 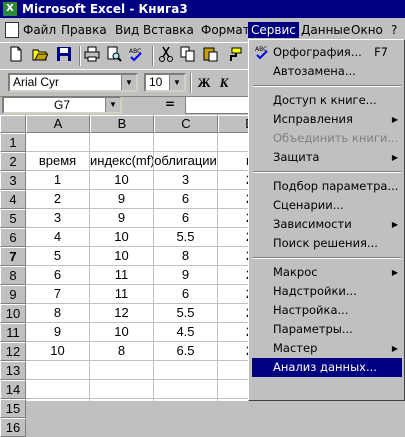 What do you see at coordinates (186, 351) in the screenshot?
I see `cell-C12: 6.5` at bounding box center [186, 351].